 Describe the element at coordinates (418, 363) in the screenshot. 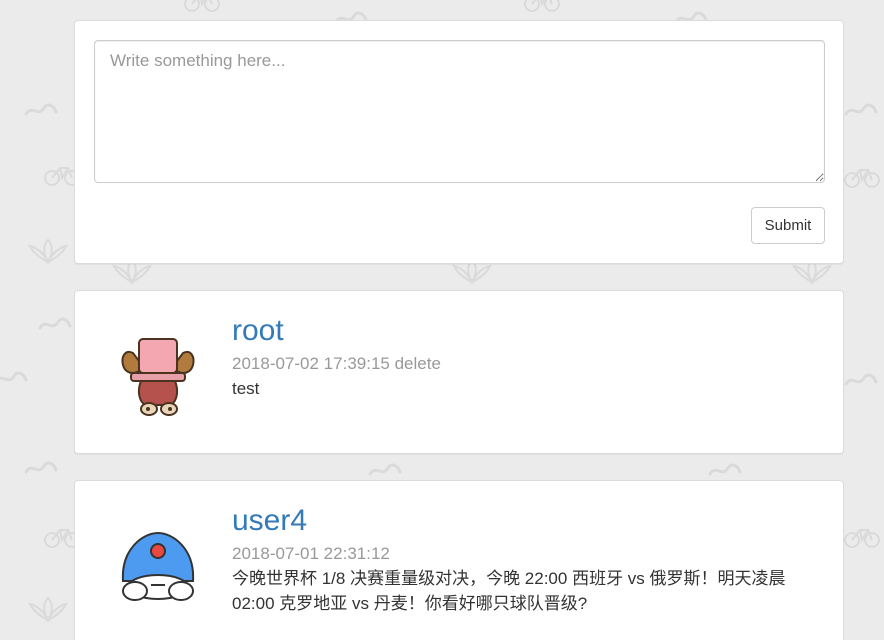

I see `delete-post-link: delete` at that location.